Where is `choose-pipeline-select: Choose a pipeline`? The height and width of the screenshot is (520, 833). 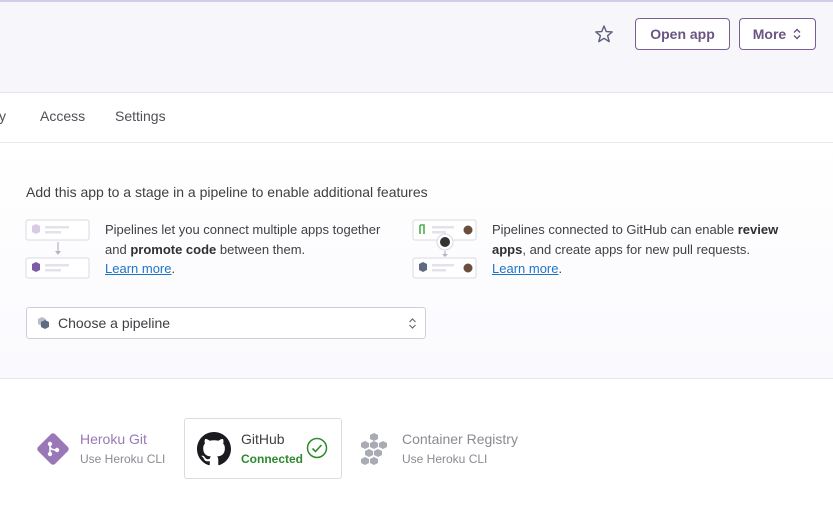 choose-pipeline-select: Choose a pipeline is located at coordinates (226, 323).